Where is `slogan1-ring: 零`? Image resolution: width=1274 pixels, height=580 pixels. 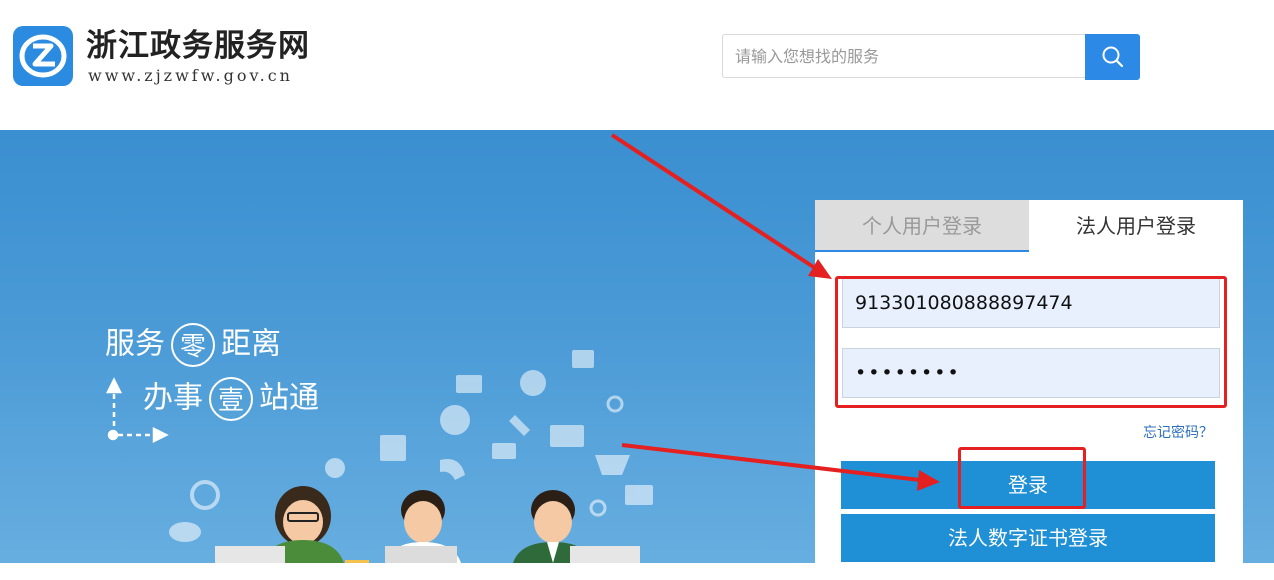
slogan1-ring: 零 is located at coordinates (193, 345).